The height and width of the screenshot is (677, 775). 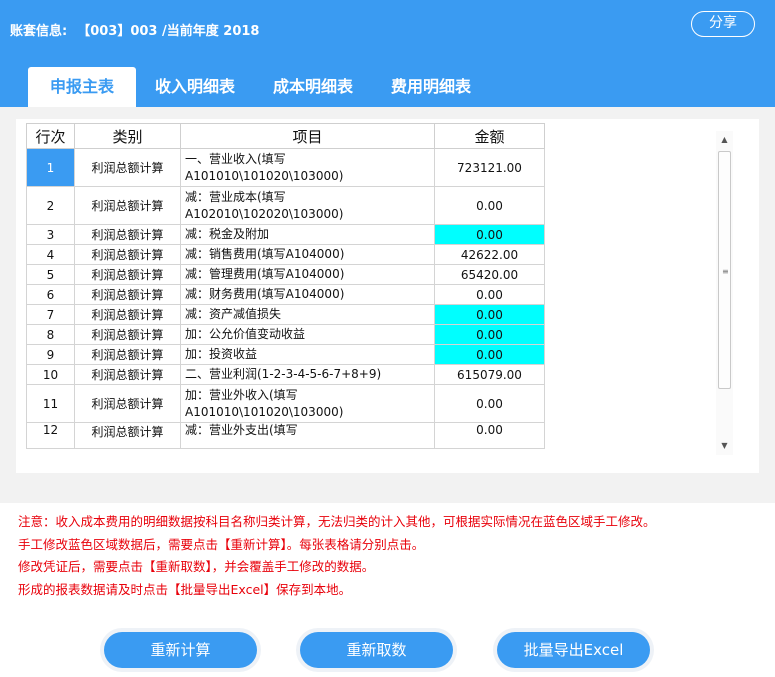 I want to click on tab-cost-detail: 成本明细表, so click(x=313, y=87).